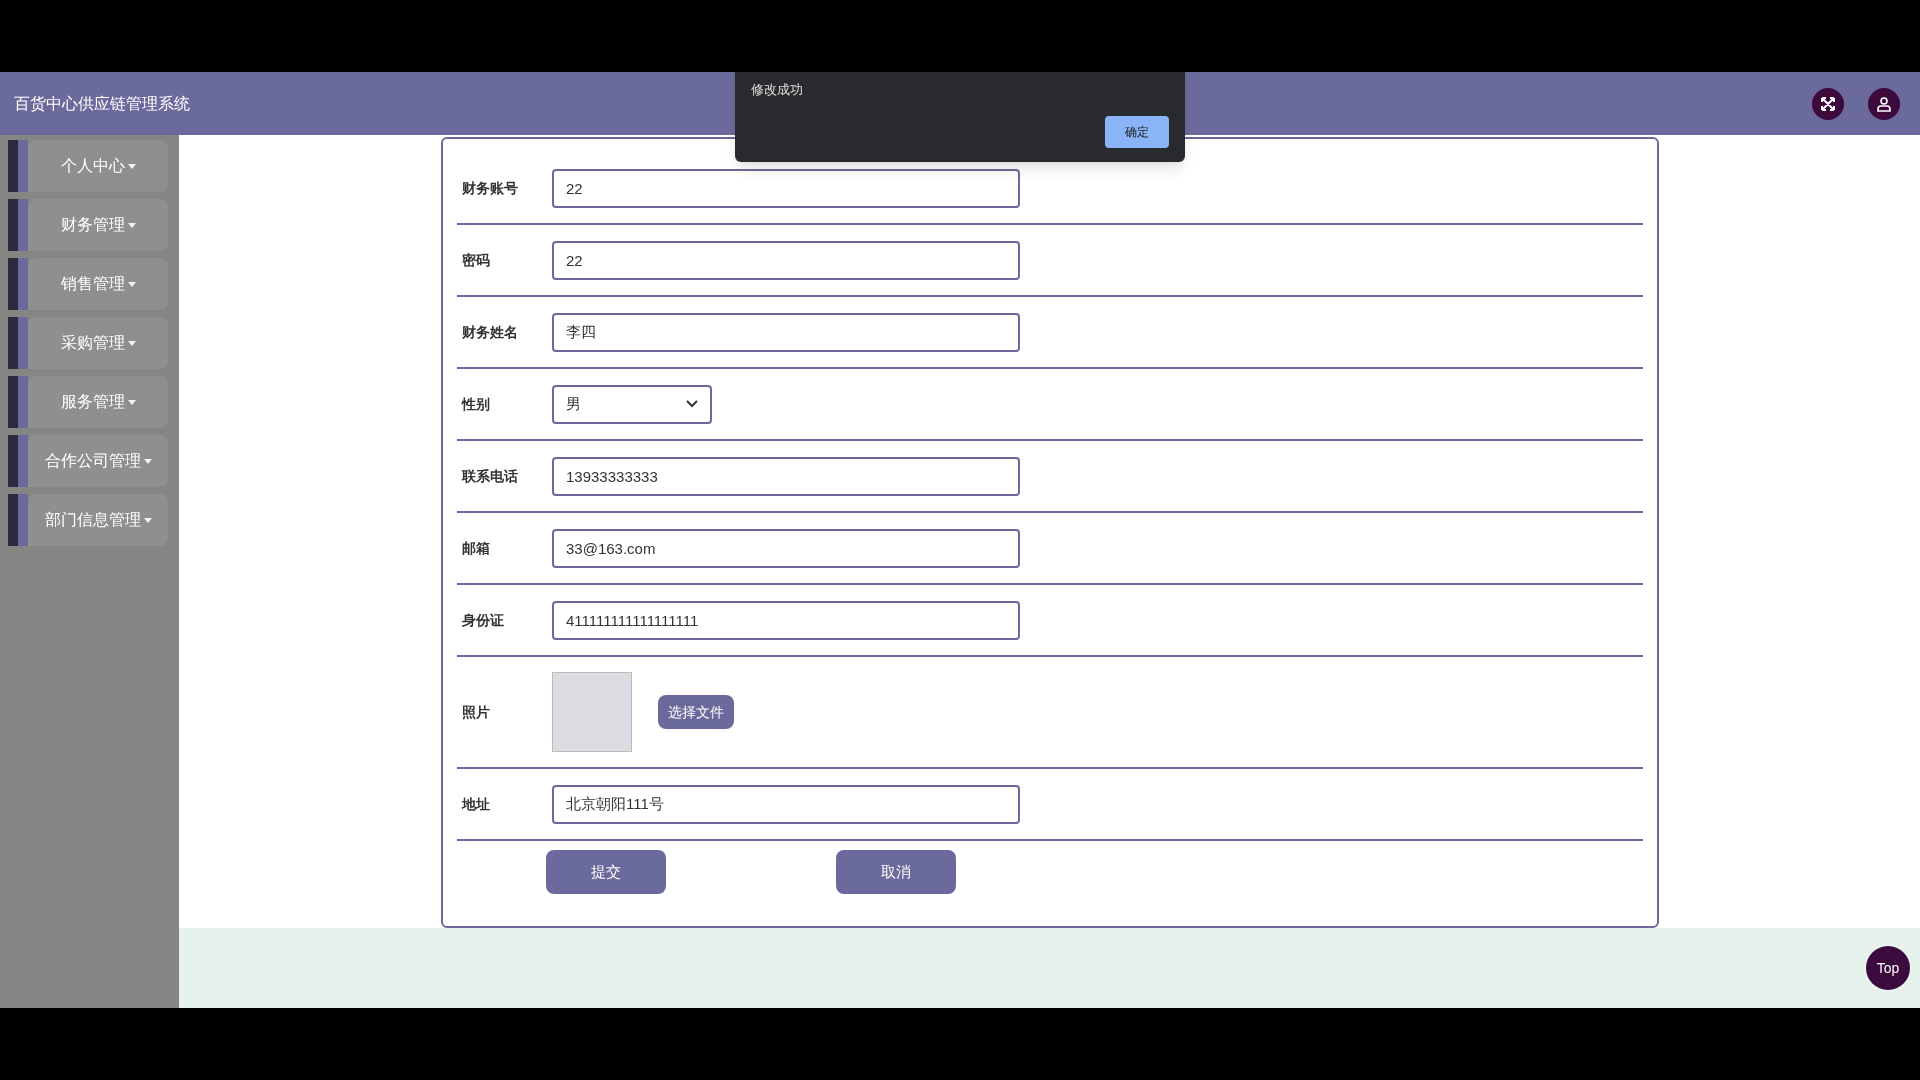 The width and height of the screenshot is (1920, 1080). I want to click on ok-button: 确定, so click(1137, 131).